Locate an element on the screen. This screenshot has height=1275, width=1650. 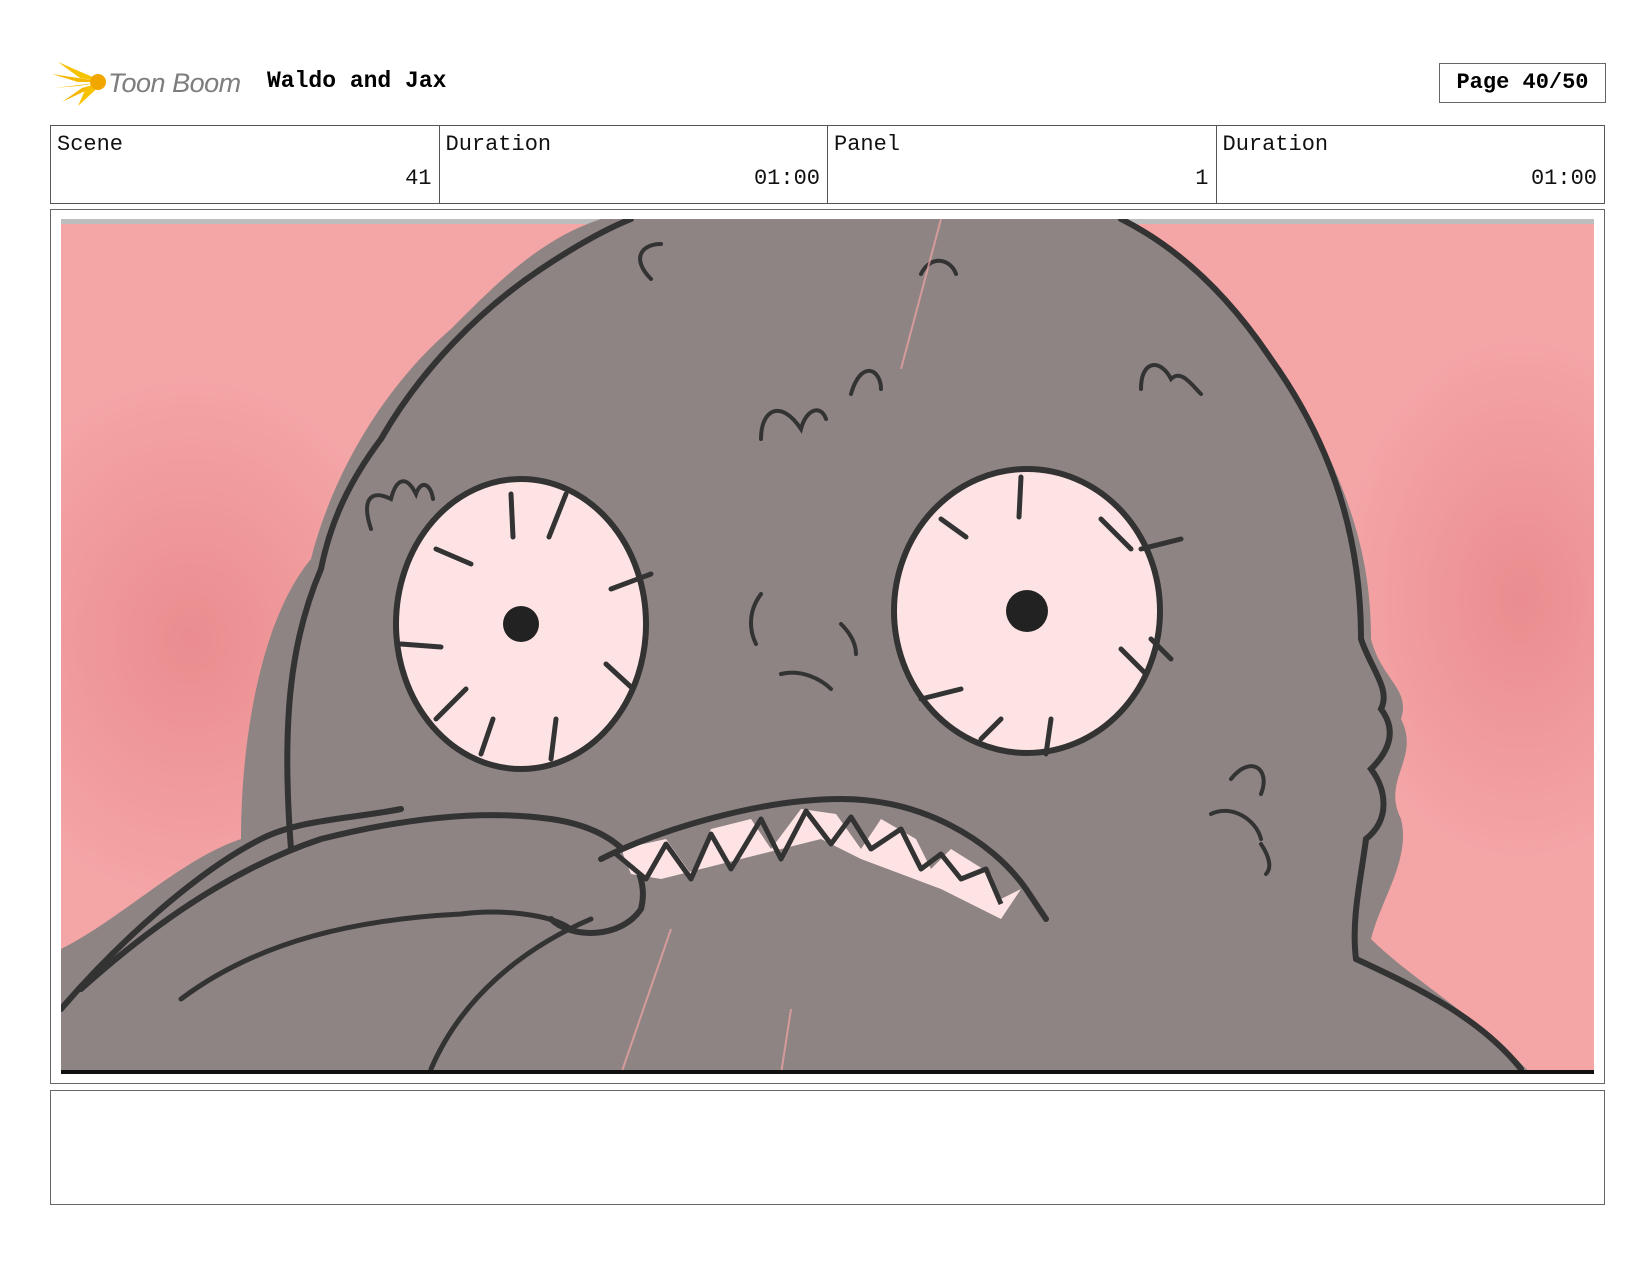
sunburst-icon is located at coordinates (79, 84).